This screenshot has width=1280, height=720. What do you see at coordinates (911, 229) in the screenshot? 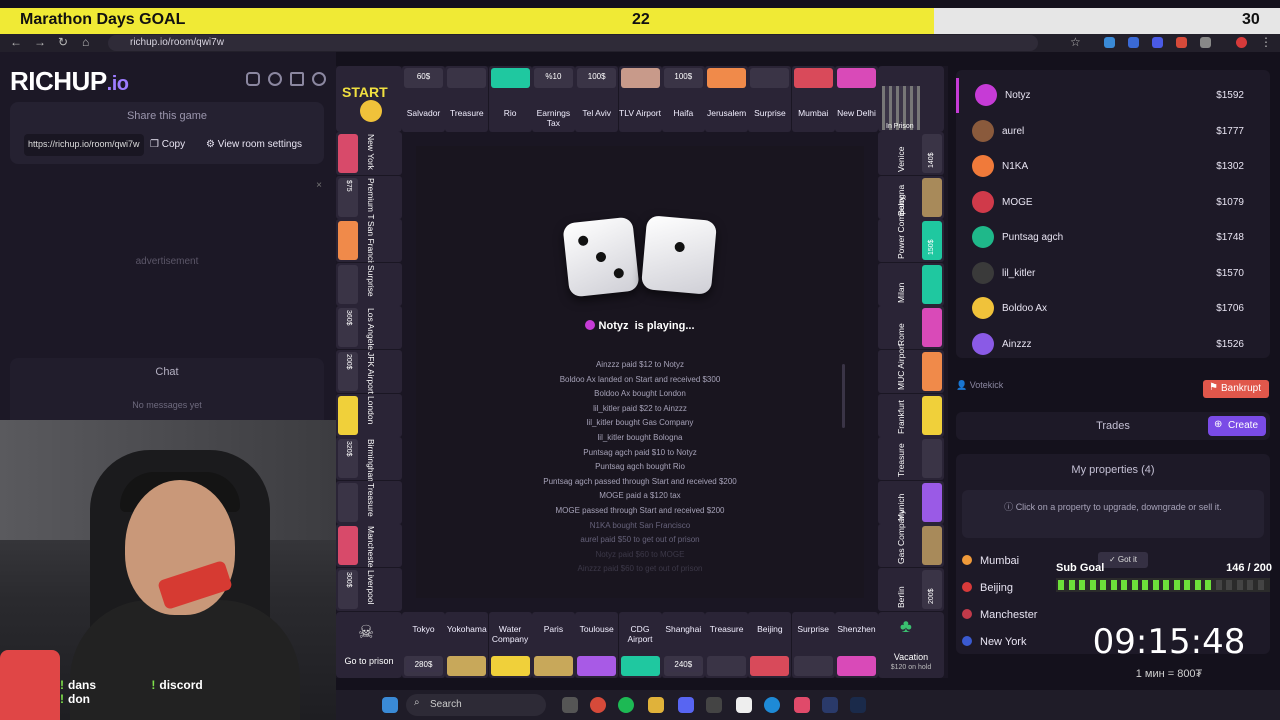
I see `board-tile-power-company: Power Company 150$` at bounding box center [911, 229].